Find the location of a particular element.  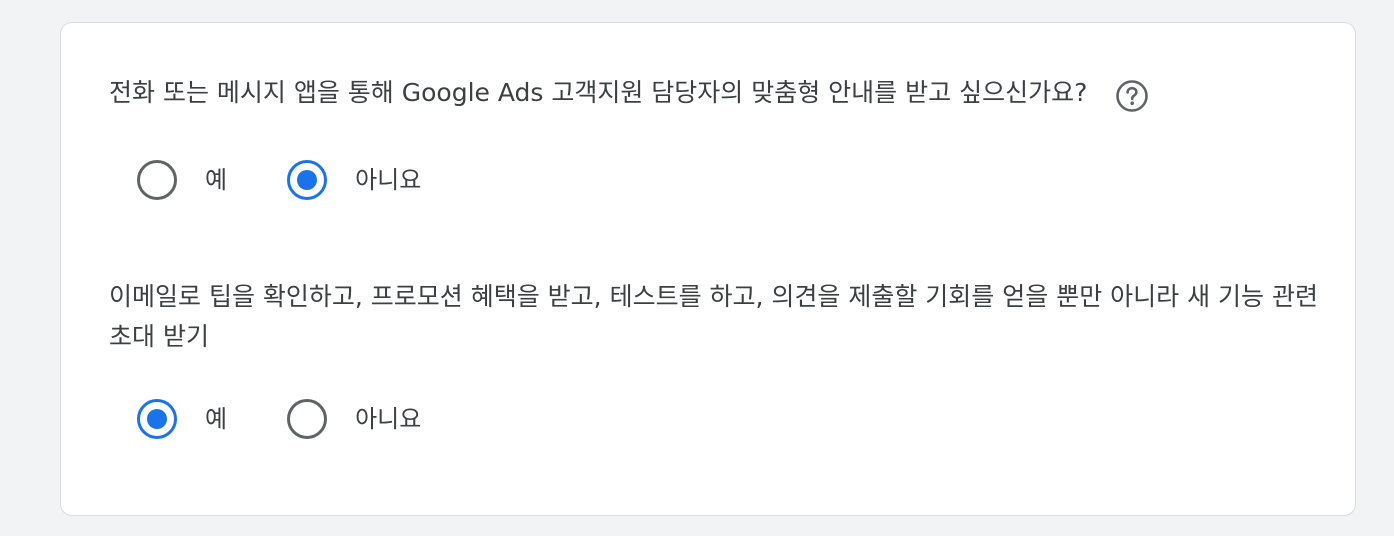

radio-group-email: 예 아니요 is located at coordinates (279, 419).